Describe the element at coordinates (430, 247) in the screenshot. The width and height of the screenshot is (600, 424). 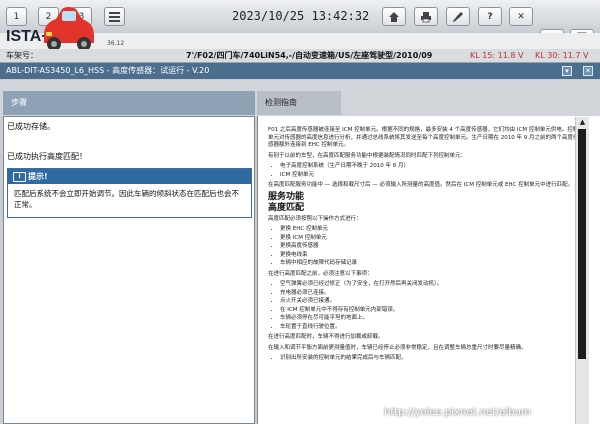
I see `list-item: 更换高度传感器` at that location.